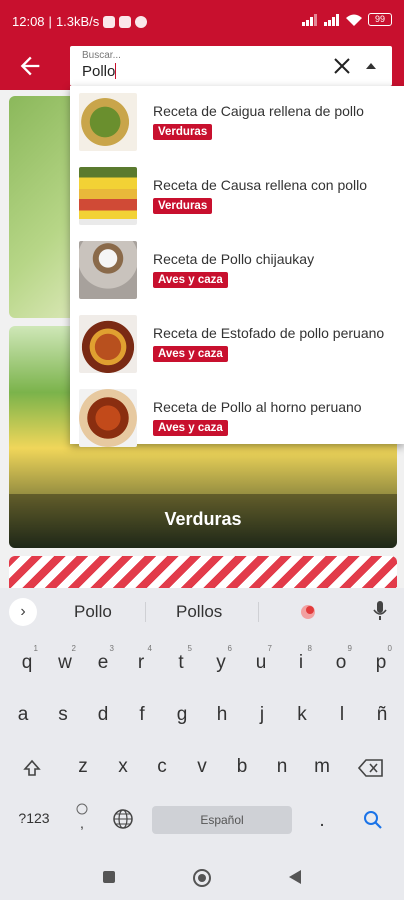 Image resolution: width=404 pixels, height=900 pixels. I want to click on sticker-icon, so click(308, 612).